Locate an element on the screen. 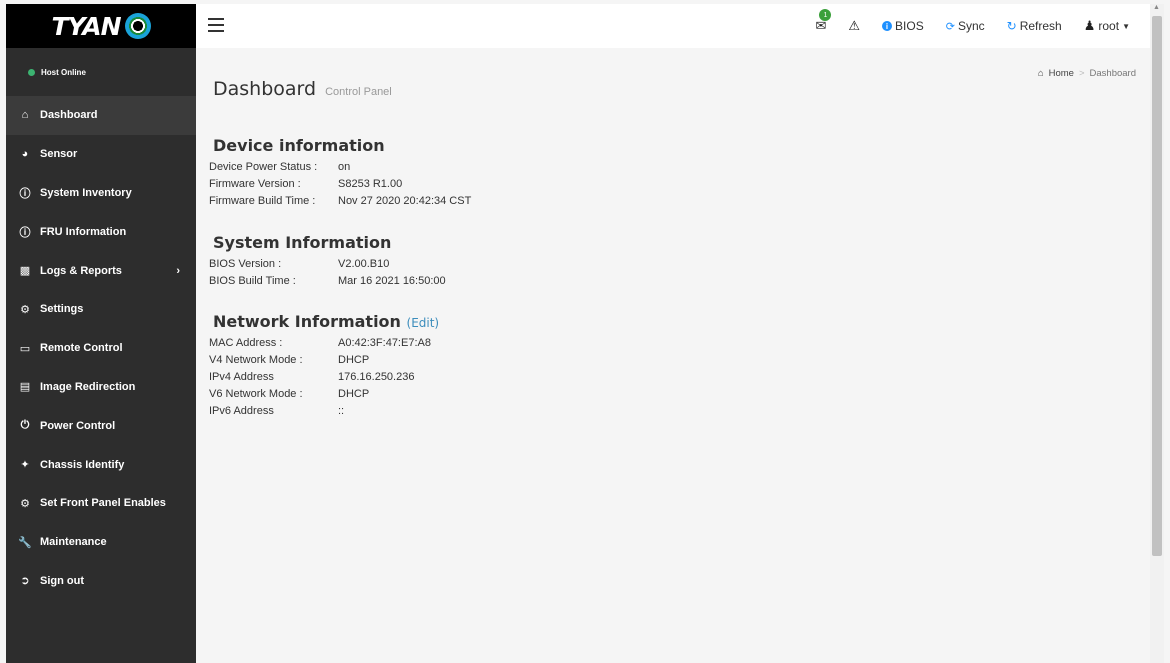 The image size is (1170, 663). info-value: V2.00.B10 is located at coordinates (364, 264).